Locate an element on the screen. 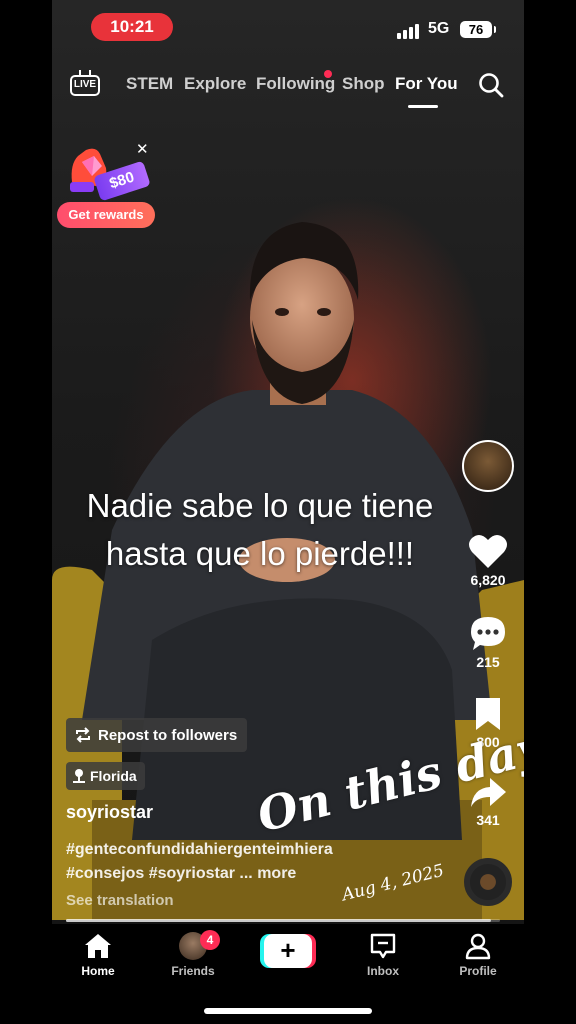 Image resolution: width=576 pixels, height=1024 pixels. active-tab-indicator is located at coordinates (423, 106).